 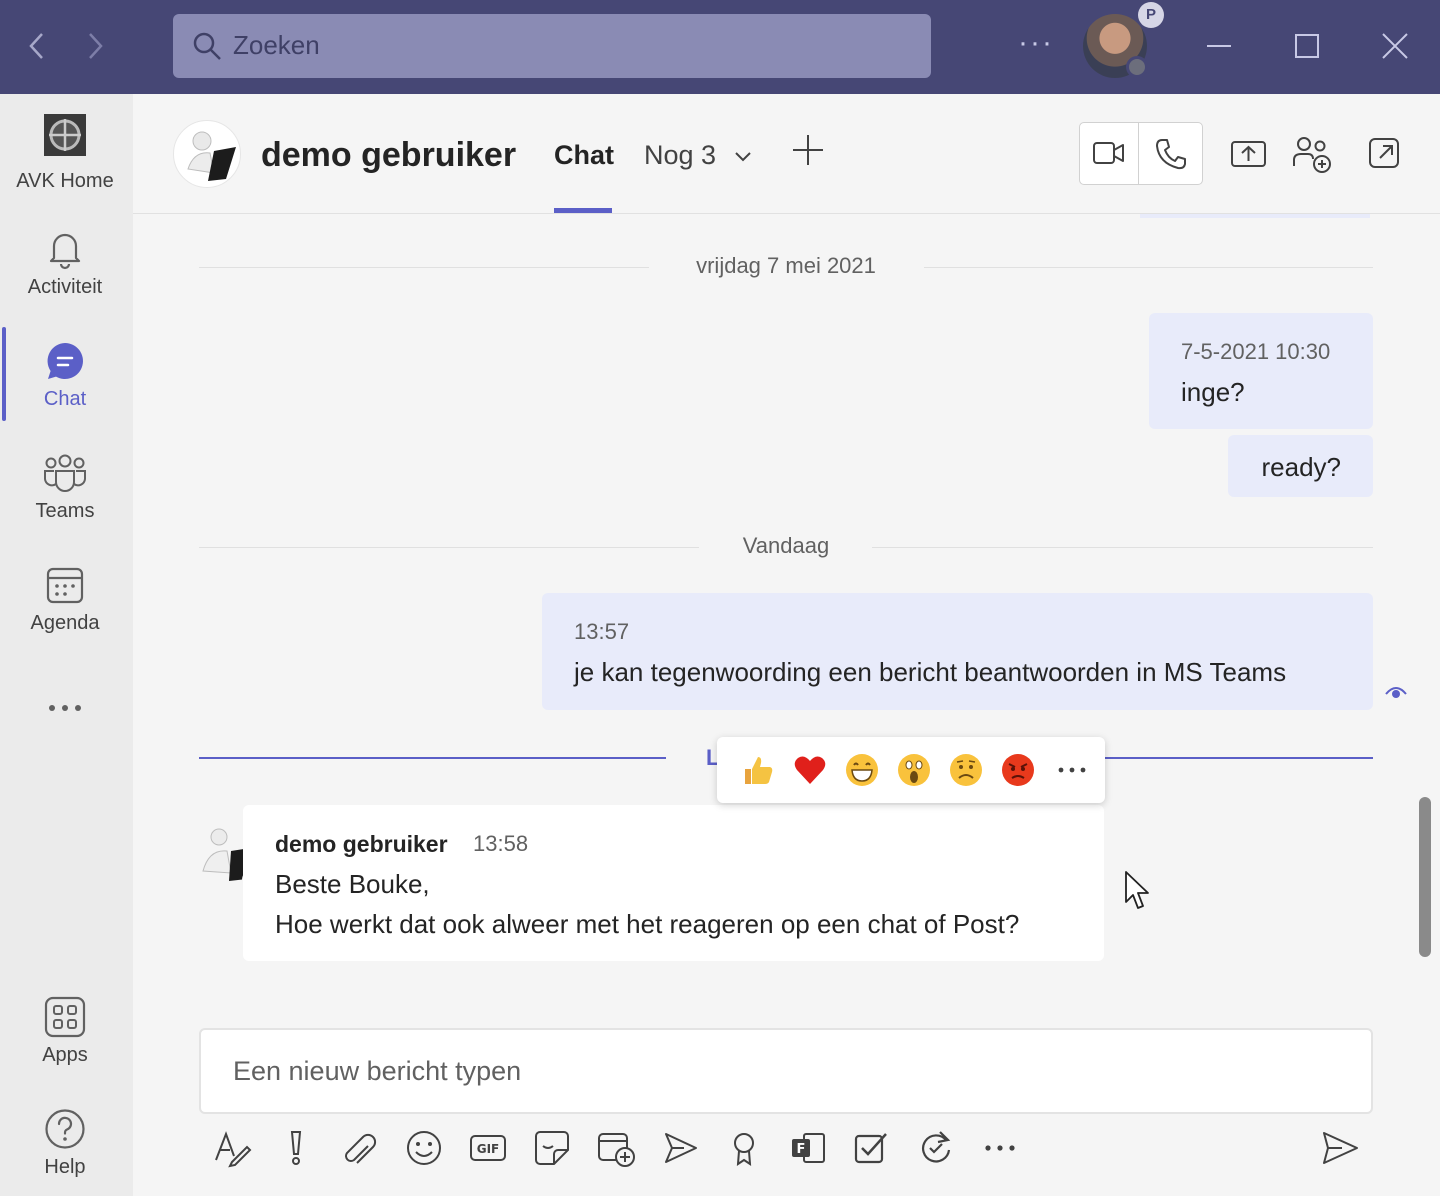 I want to click on surprised-reaction-icon, so click(x=914, y=770).